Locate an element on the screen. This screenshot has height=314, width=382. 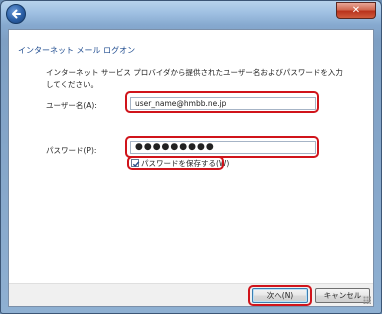
back-button is located at coordinates (16, 14).